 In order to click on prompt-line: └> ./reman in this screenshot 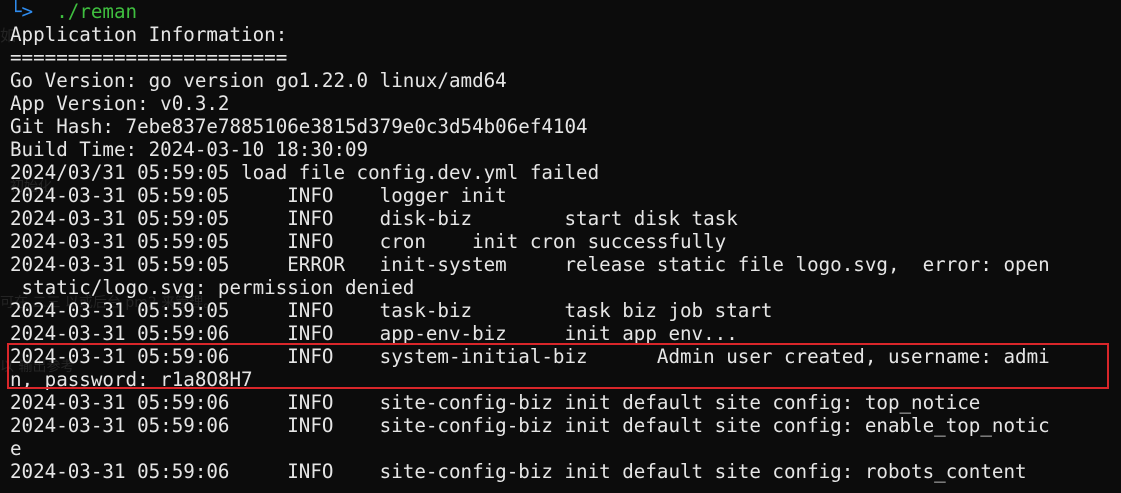, I will do `click(73, 11)`.